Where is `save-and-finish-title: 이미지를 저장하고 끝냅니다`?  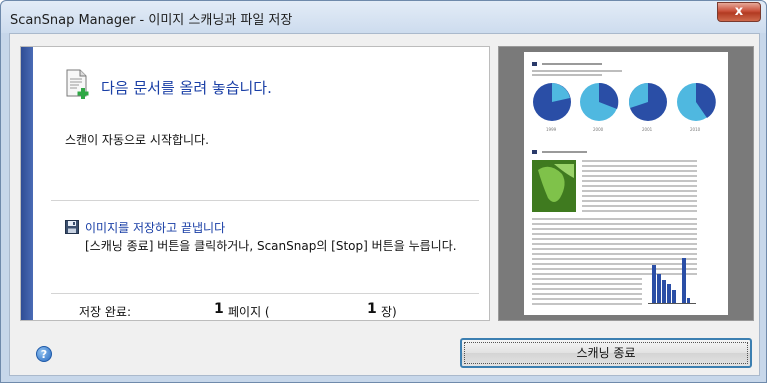 save-and-finish-title: 이미지를 저장하고 끝냅니다 is located at coordinates (155, 228).